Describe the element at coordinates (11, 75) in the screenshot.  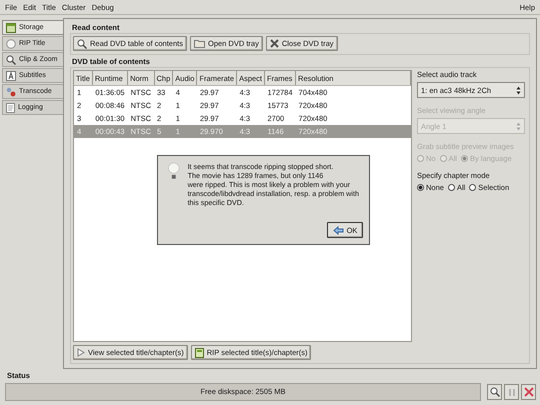
I see `letter-box-icon` at that location.